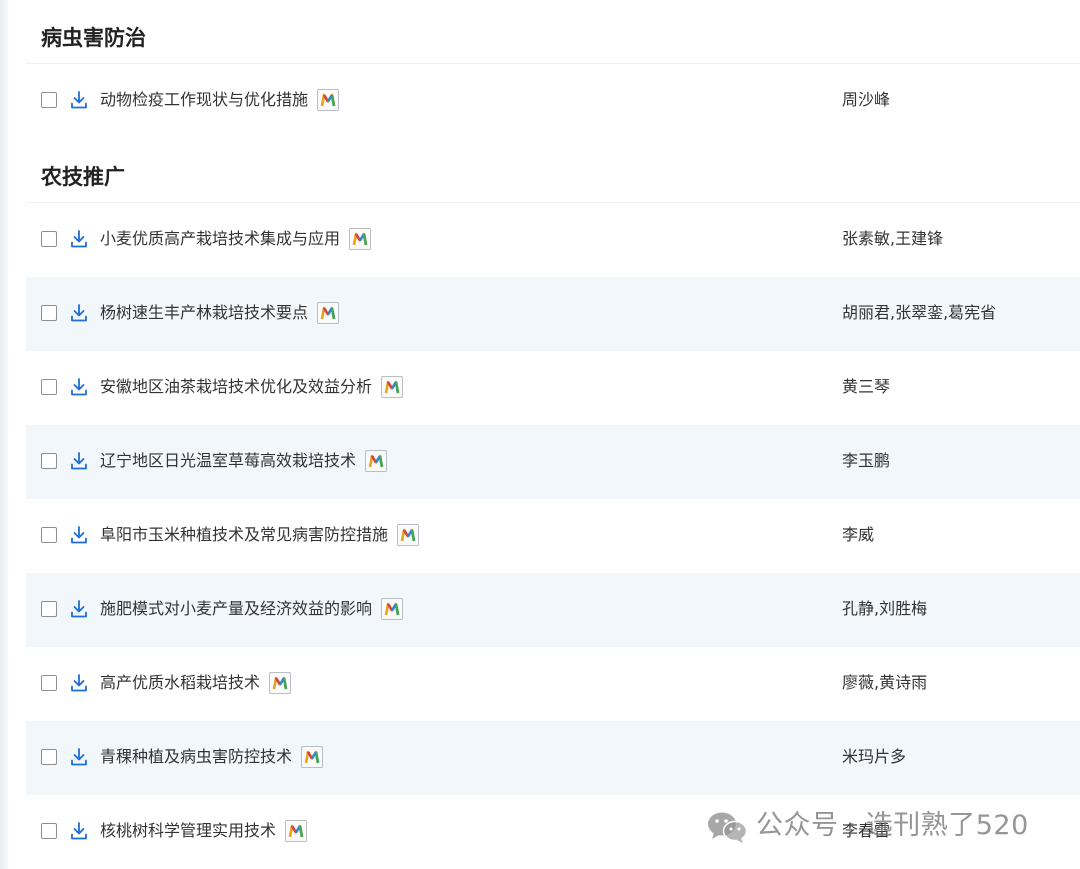 The width and height of the screenshot is (1080, 869). What do you see at coordinates (919, 312) in the screenshot?
I see `author-names: 胡丽君,张翠銮,葛宪省` at bounding box center [919, 312].